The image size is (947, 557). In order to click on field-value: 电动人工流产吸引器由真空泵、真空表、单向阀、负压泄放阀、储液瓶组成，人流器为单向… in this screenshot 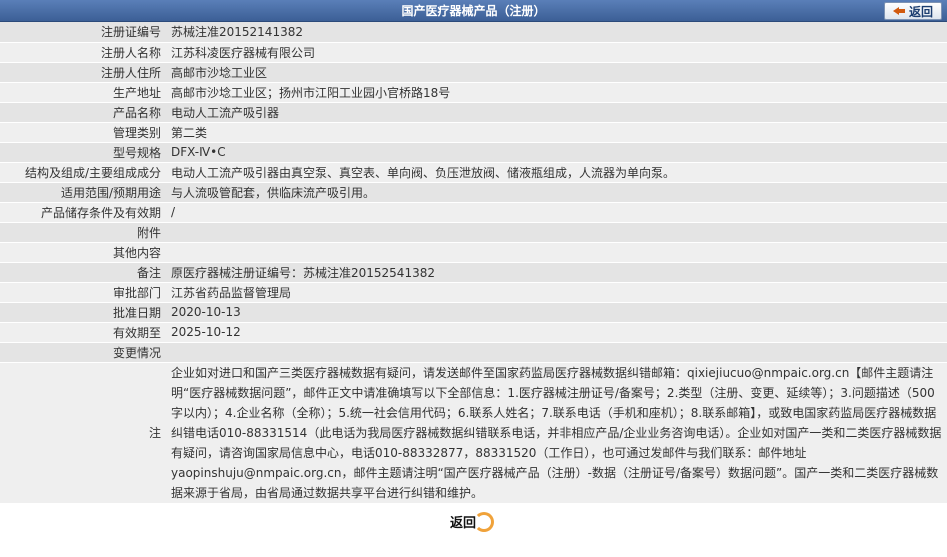, I will do `click(556, 172)`.